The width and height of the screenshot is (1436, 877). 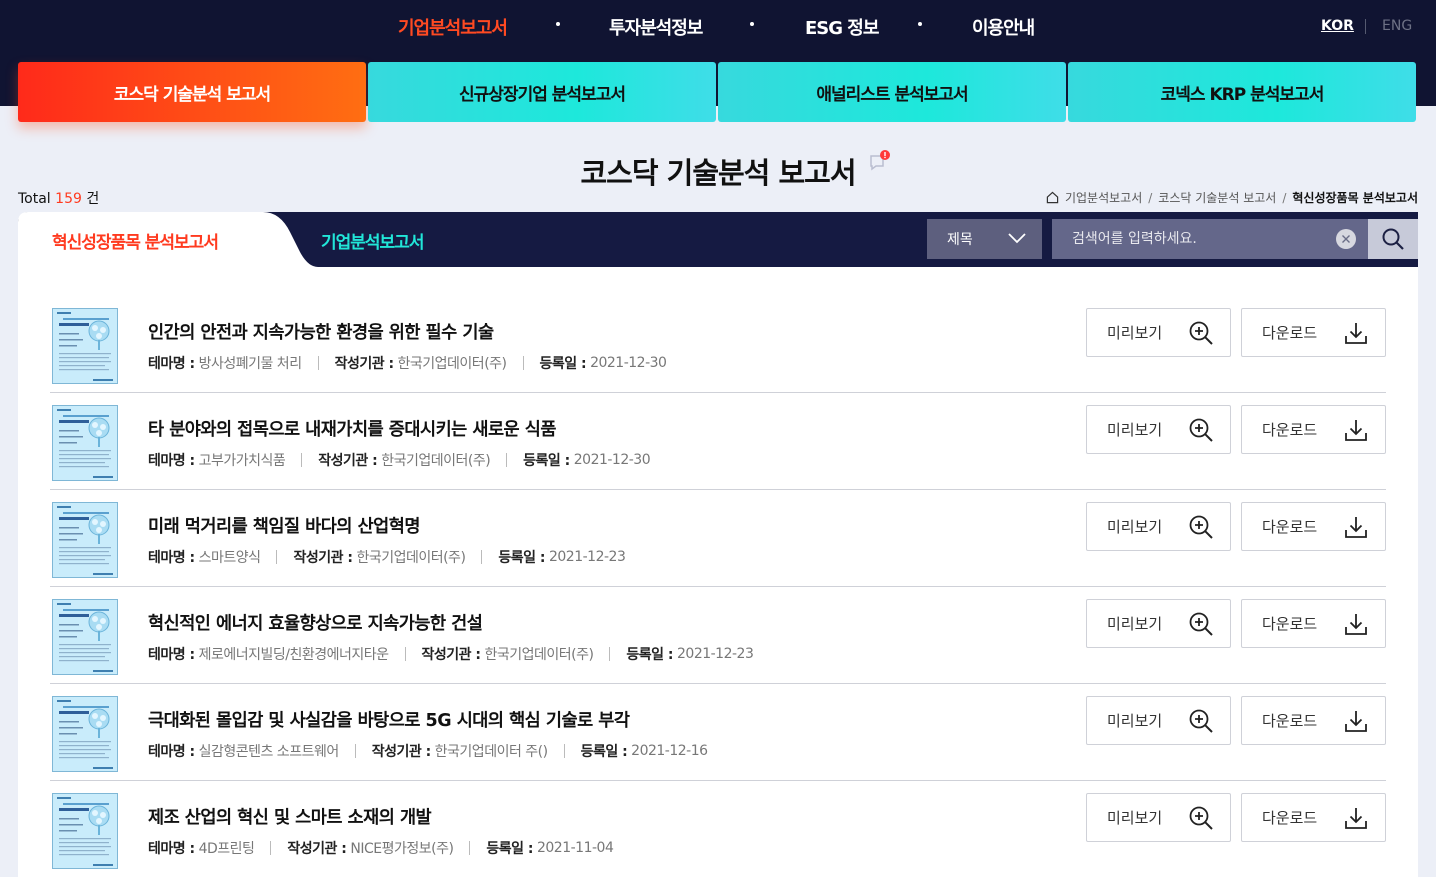 I want to click on theme-value: 4D프린팅, so click(x=226, y=849).